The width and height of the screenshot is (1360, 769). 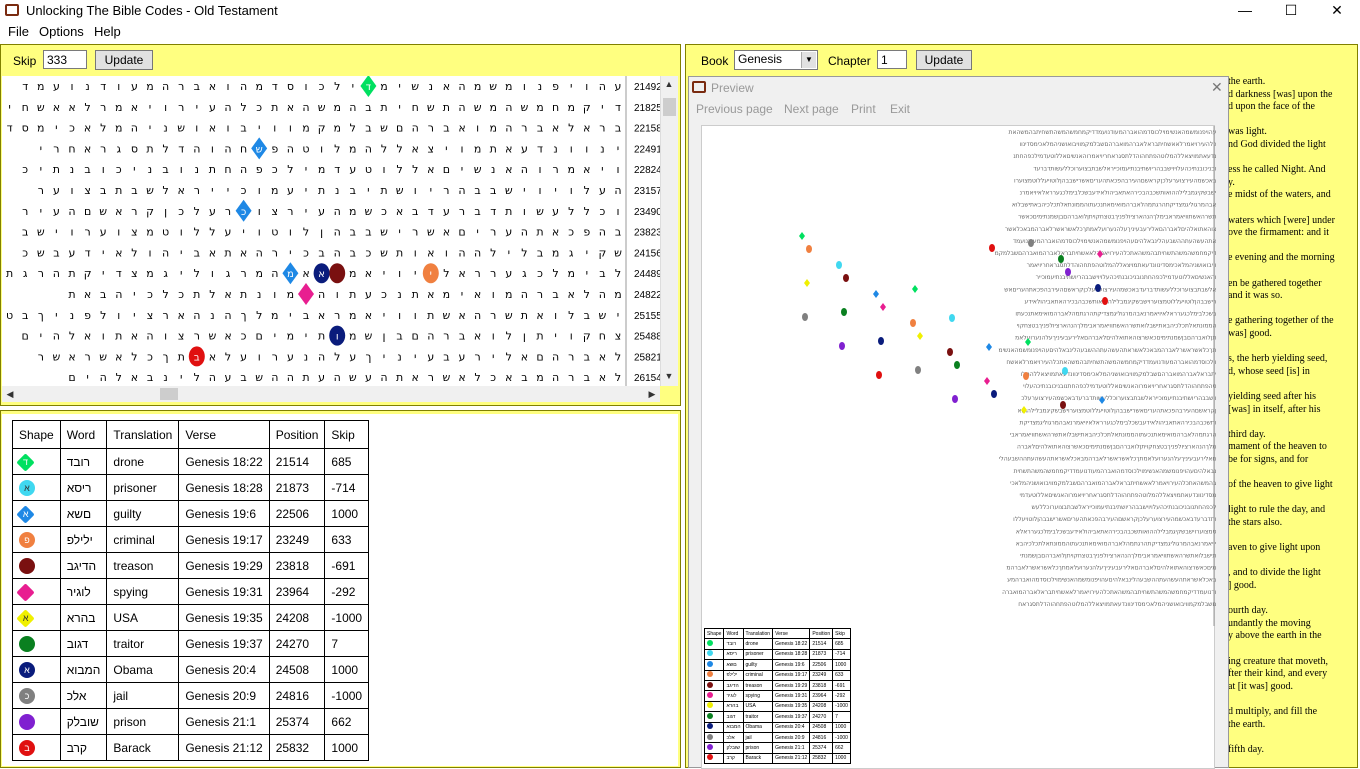 I want to click on verse-cell: Genesis 19:17, so click(x=224, y=539).